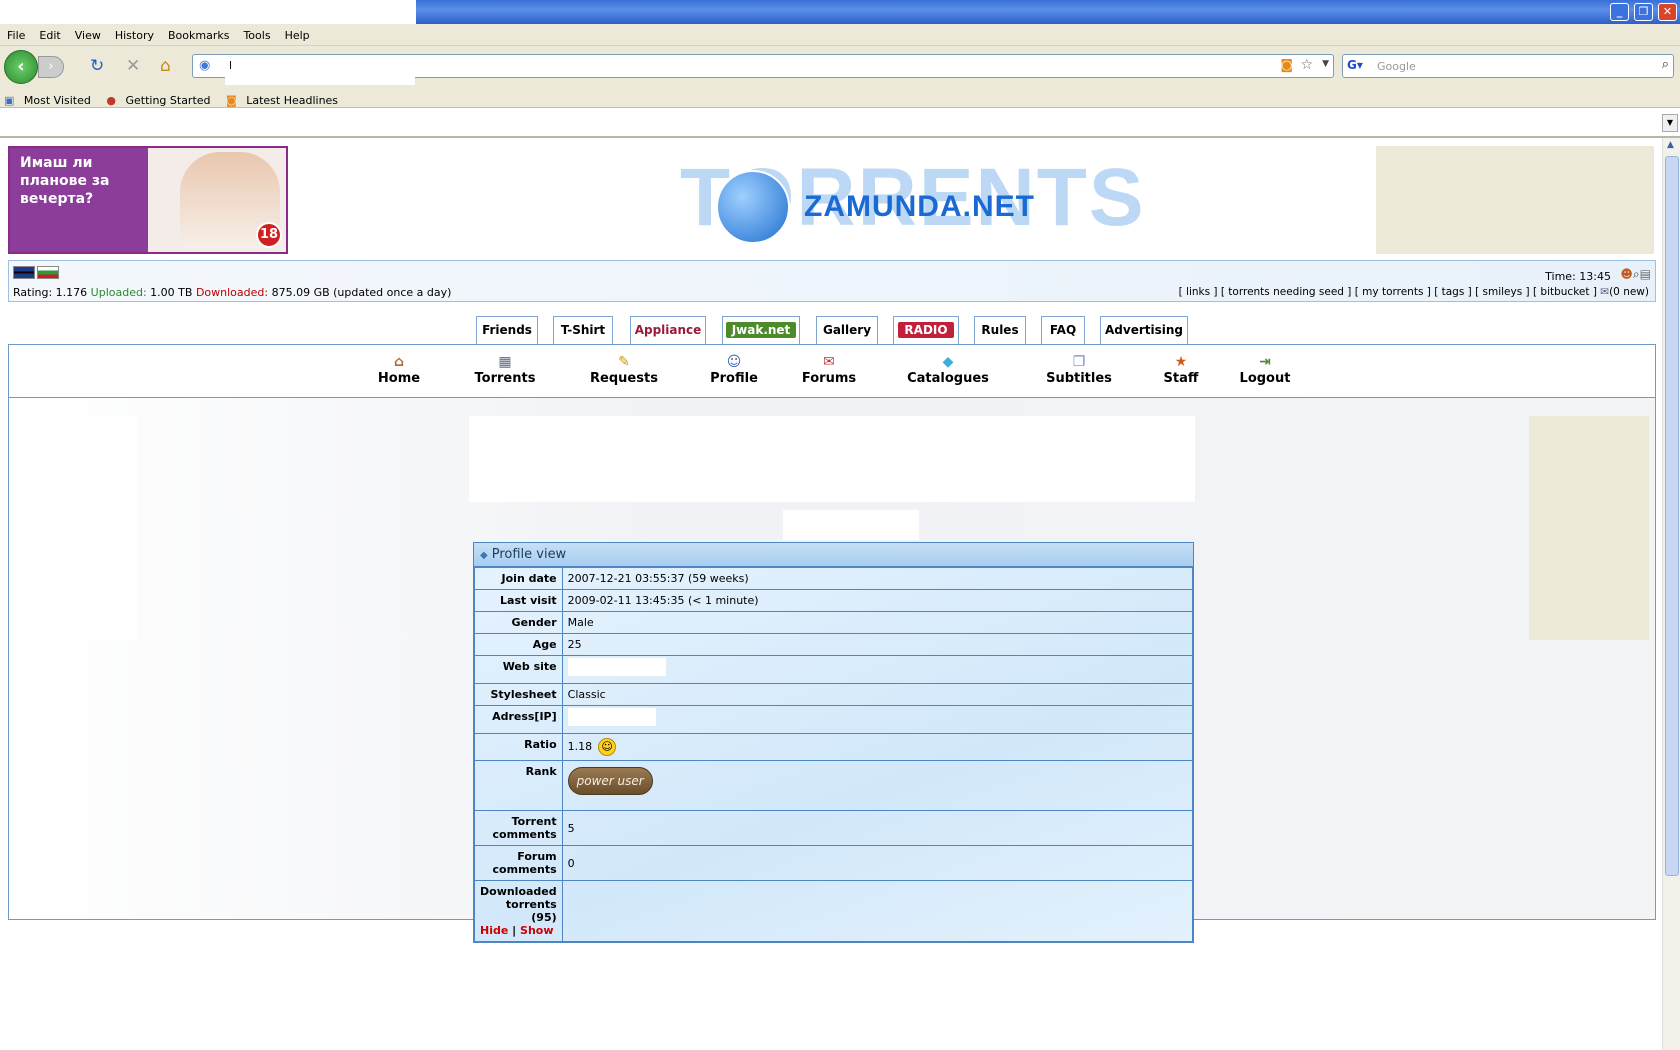 This screenshot has width=1680, height=1050. What do you see at coordinates (1306, 65) in the screenshot?
I see `bookmark-star-icon: ☆` at bounding box center [1306, 65].